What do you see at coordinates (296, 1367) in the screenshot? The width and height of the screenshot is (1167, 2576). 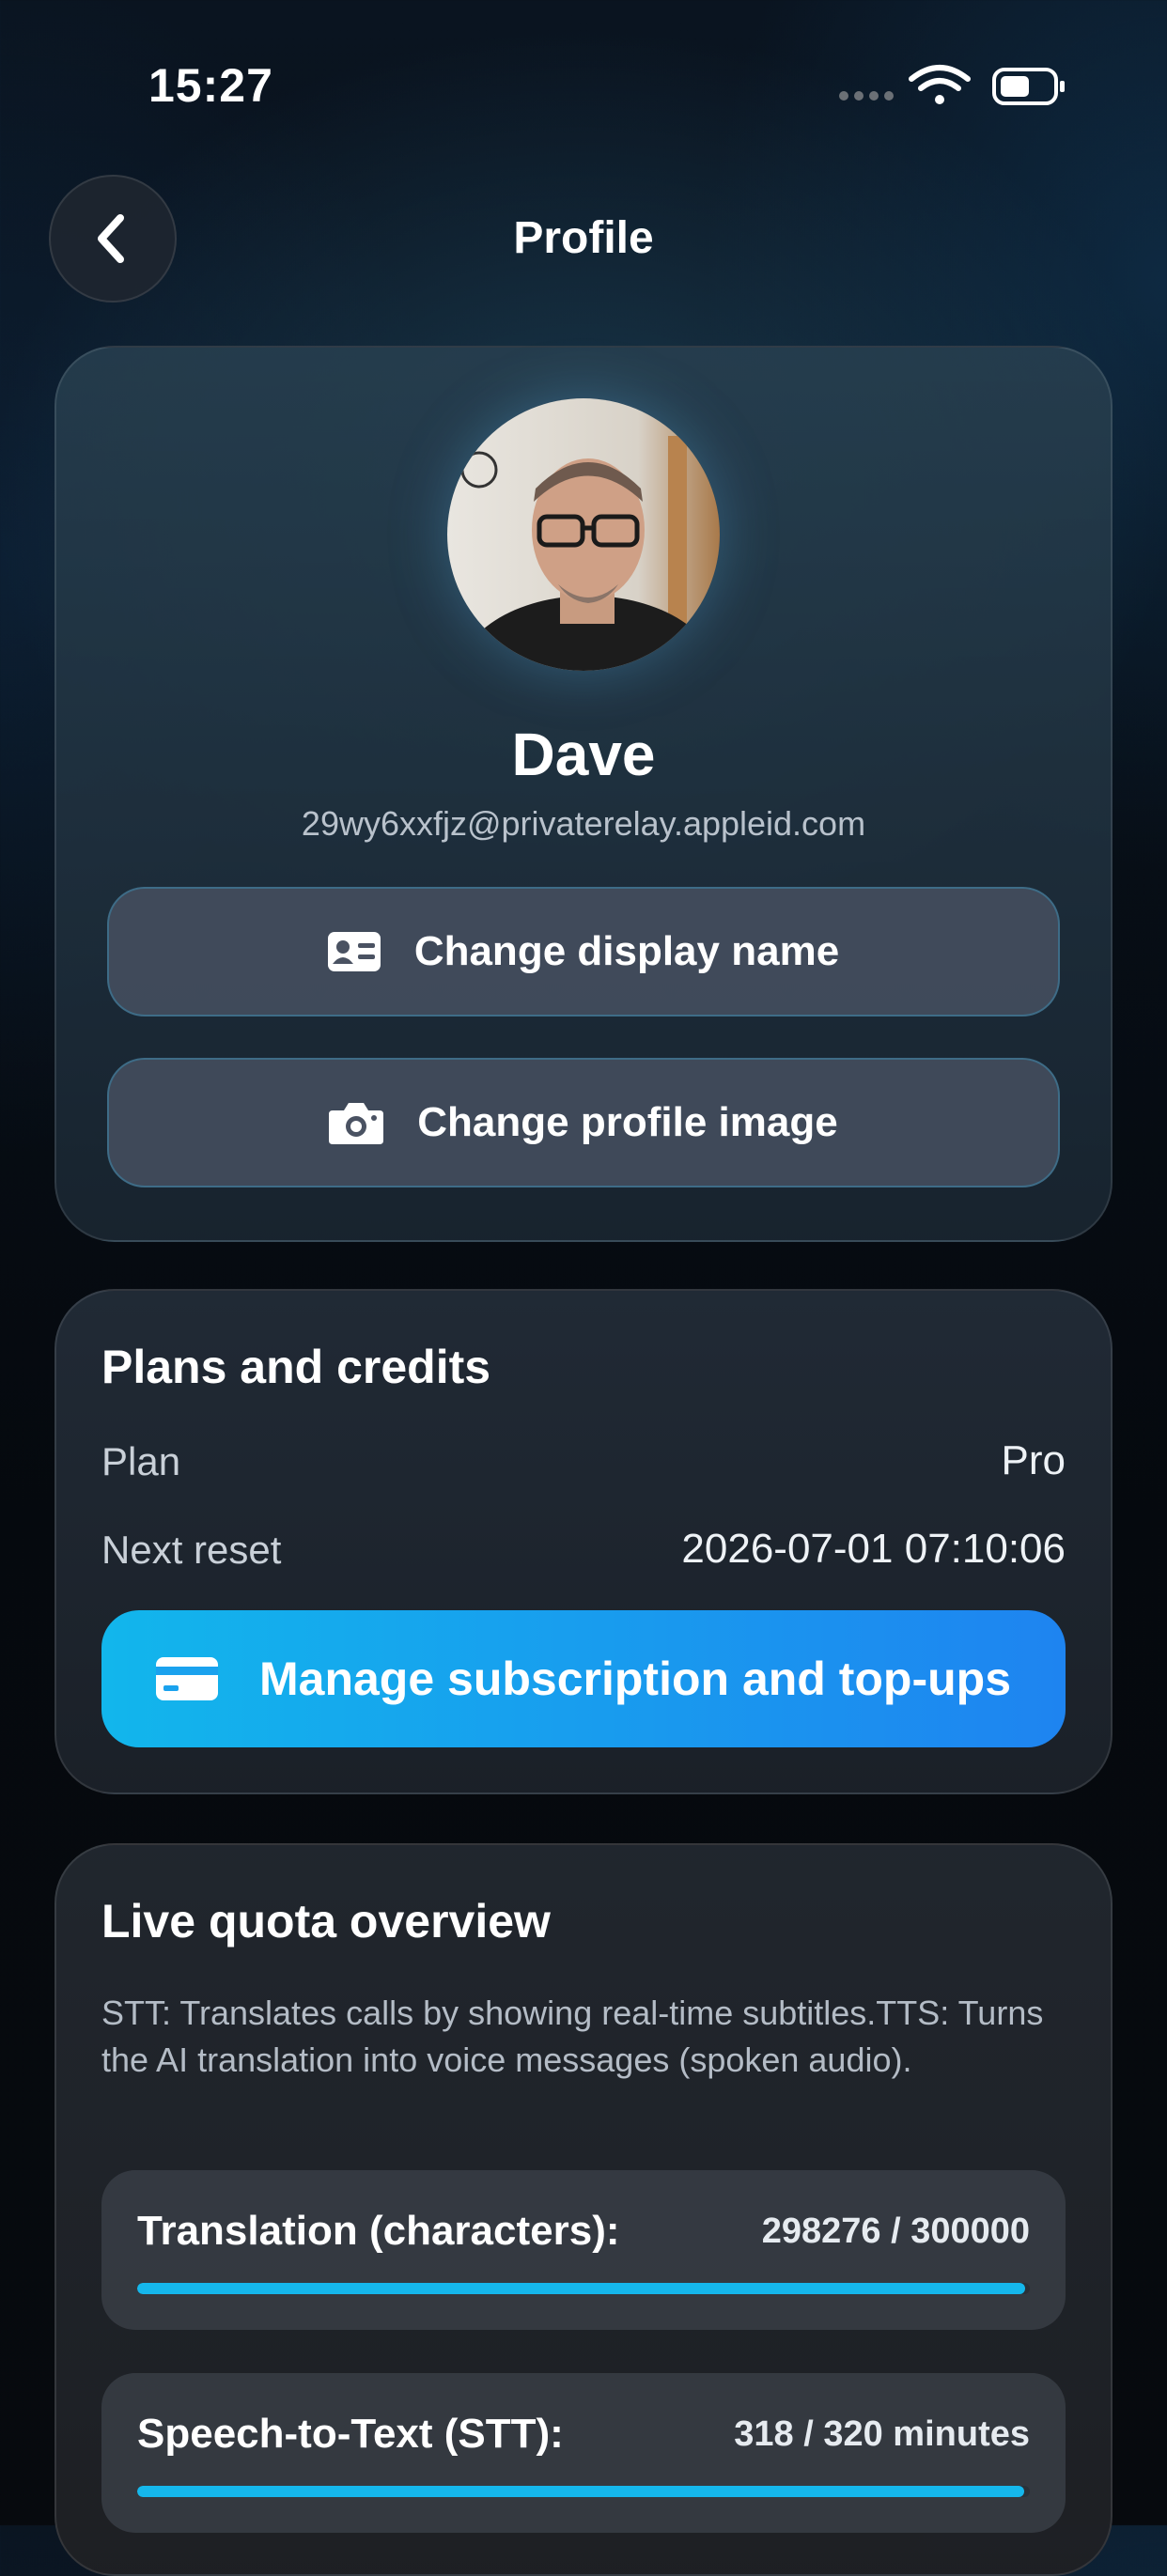 I see `plans-title: Plans and credits` at bounding box center [296, 1367].